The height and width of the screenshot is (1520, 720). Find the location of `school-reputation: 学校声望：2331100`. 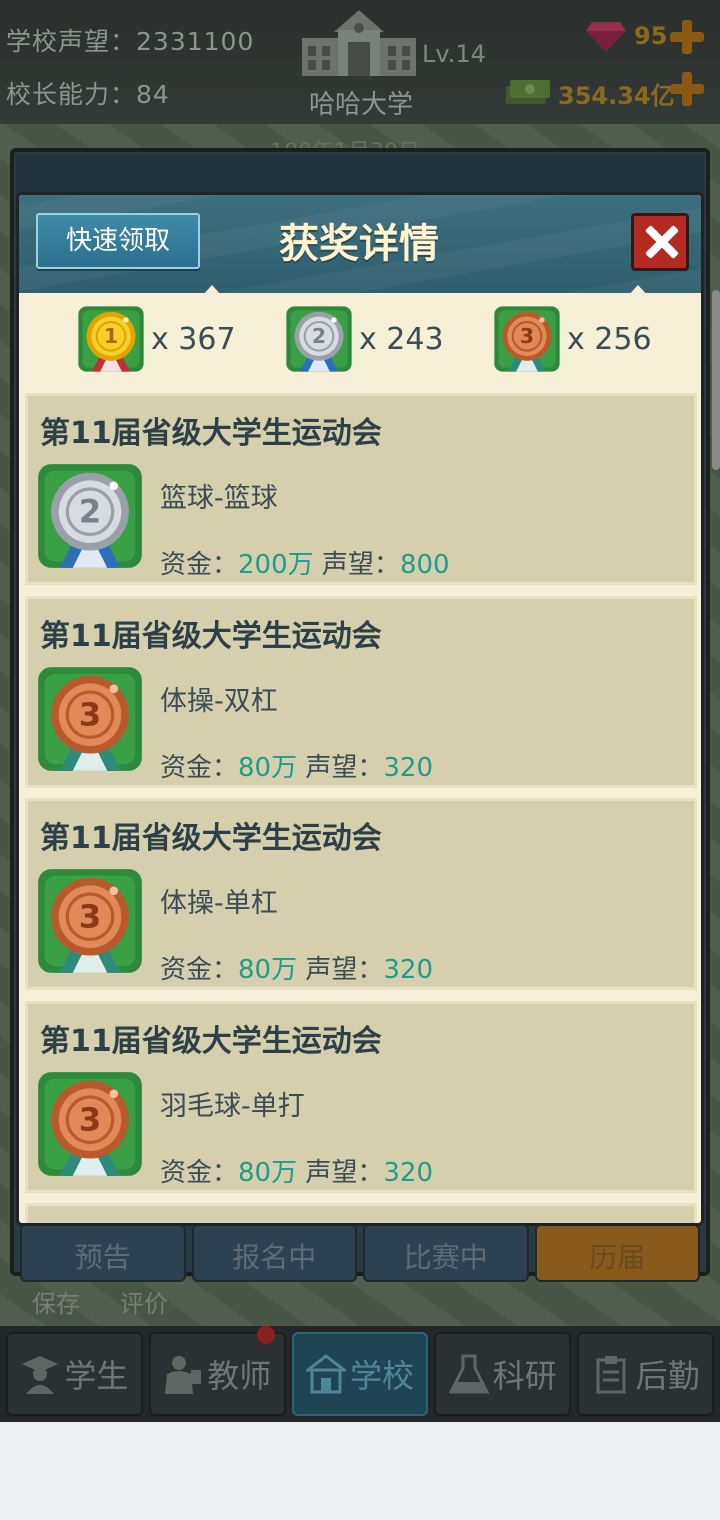

school-reputation: 学校声望：2331100 is located at coordinates (130, 40).